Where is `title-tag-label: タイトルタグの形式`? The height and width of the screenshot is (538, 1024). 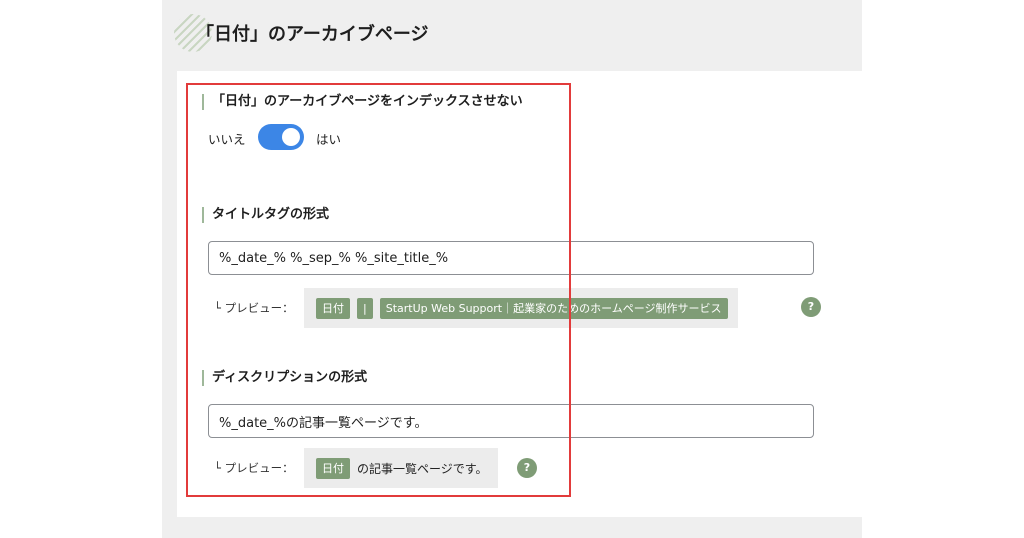 title-tag-label: タイトルタグの形式 is located at coordinates (265, 215).